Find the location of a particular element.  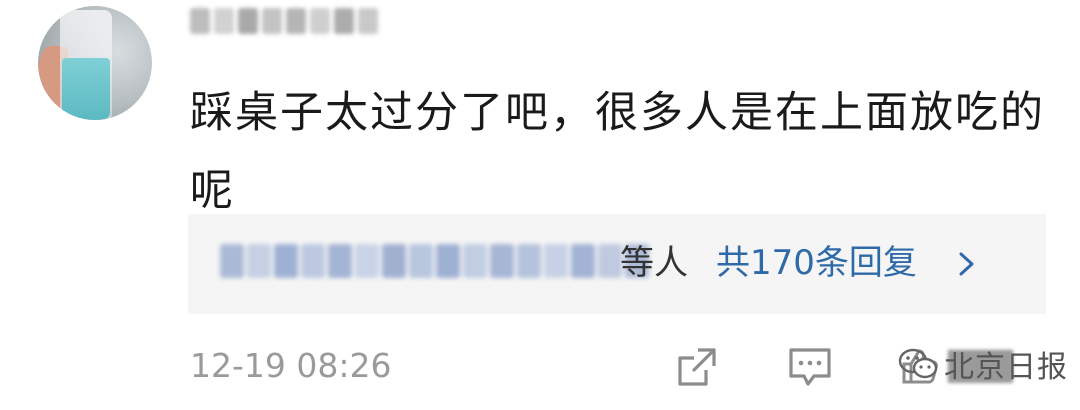

share-icon is located at coordinates (697, 367).